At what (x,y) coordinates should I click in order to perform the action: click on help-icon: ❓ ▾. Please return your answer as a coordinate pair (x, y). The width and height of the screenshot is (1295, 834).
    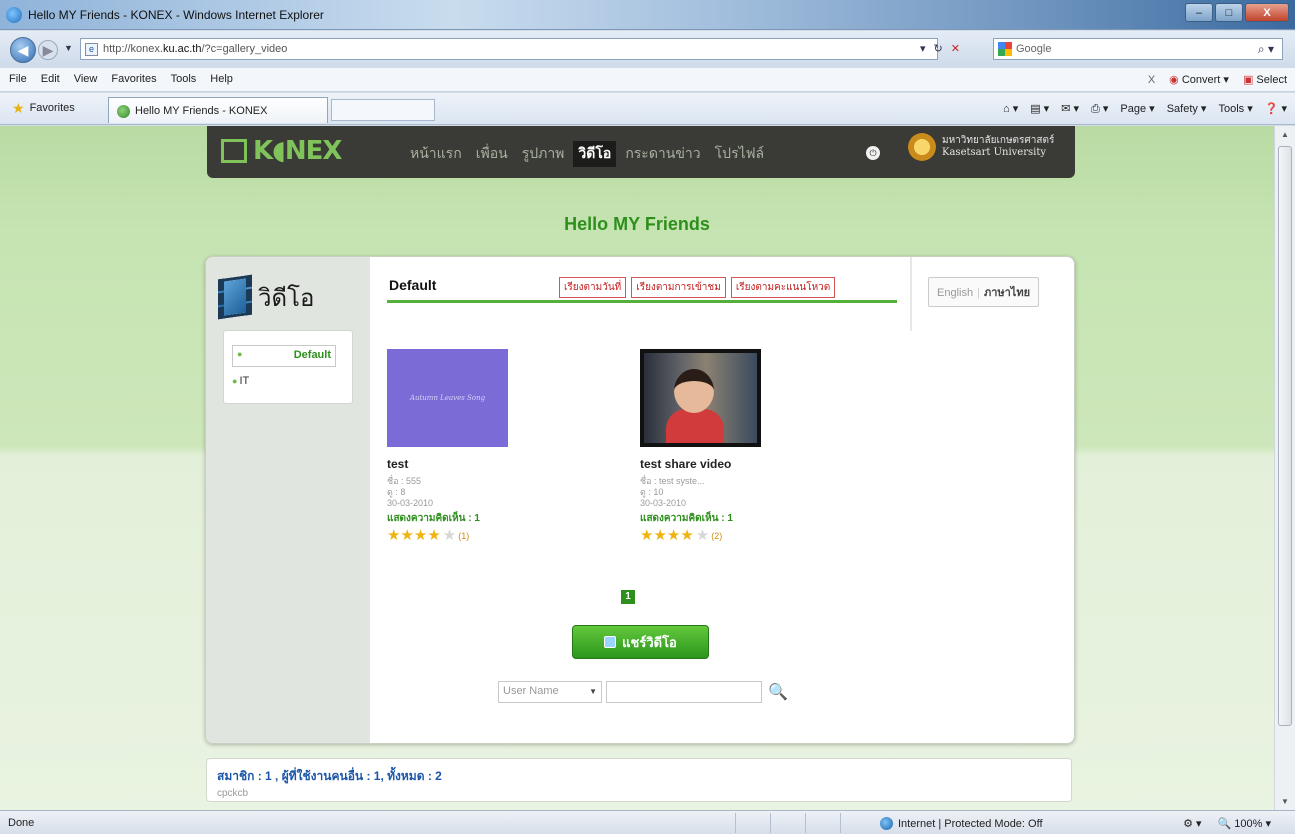
    Looking at the image, I should click on (1276, 109).